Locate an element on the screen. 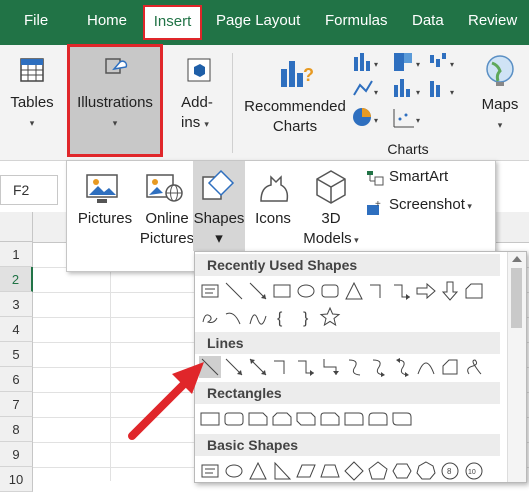  decagon-shape: 10 is located at coordinates (474, 471).